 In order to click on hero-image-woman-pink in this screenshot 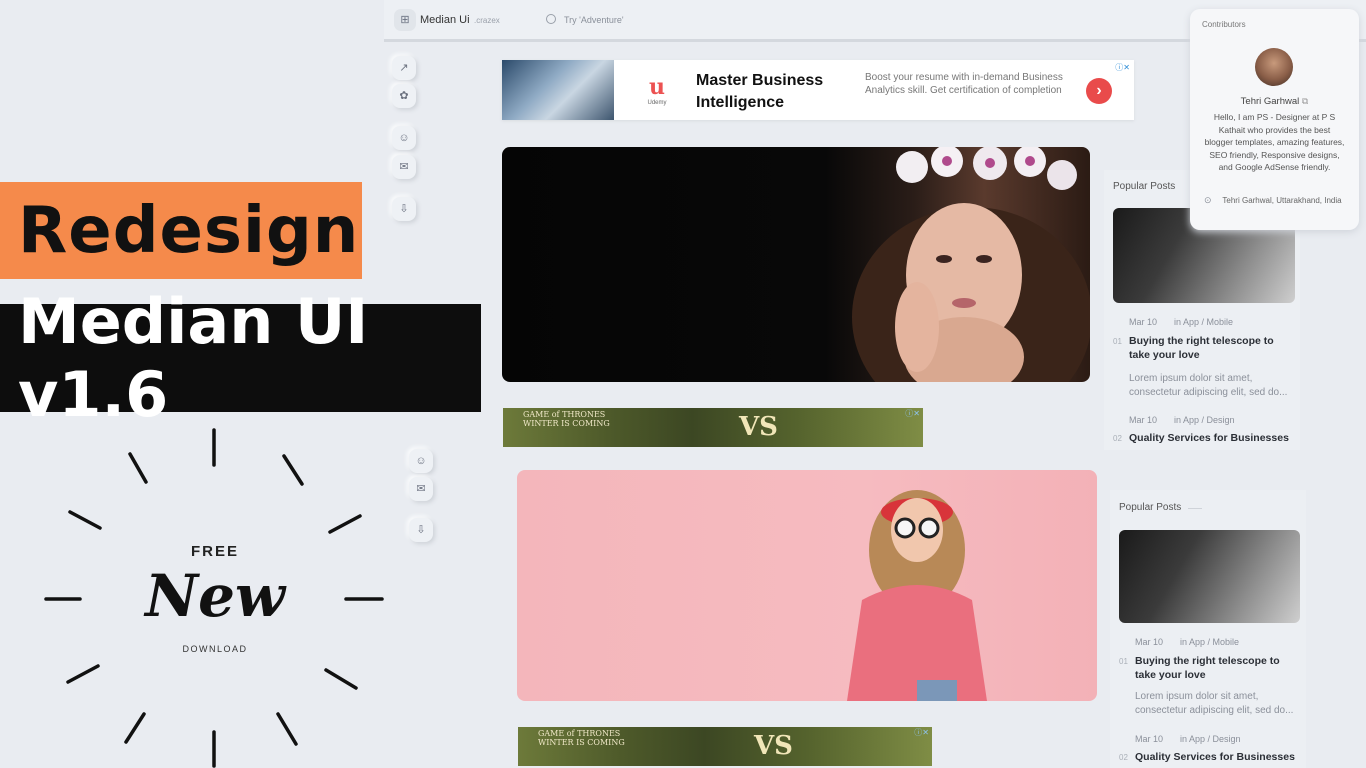, I will do `click(807, 585)`.